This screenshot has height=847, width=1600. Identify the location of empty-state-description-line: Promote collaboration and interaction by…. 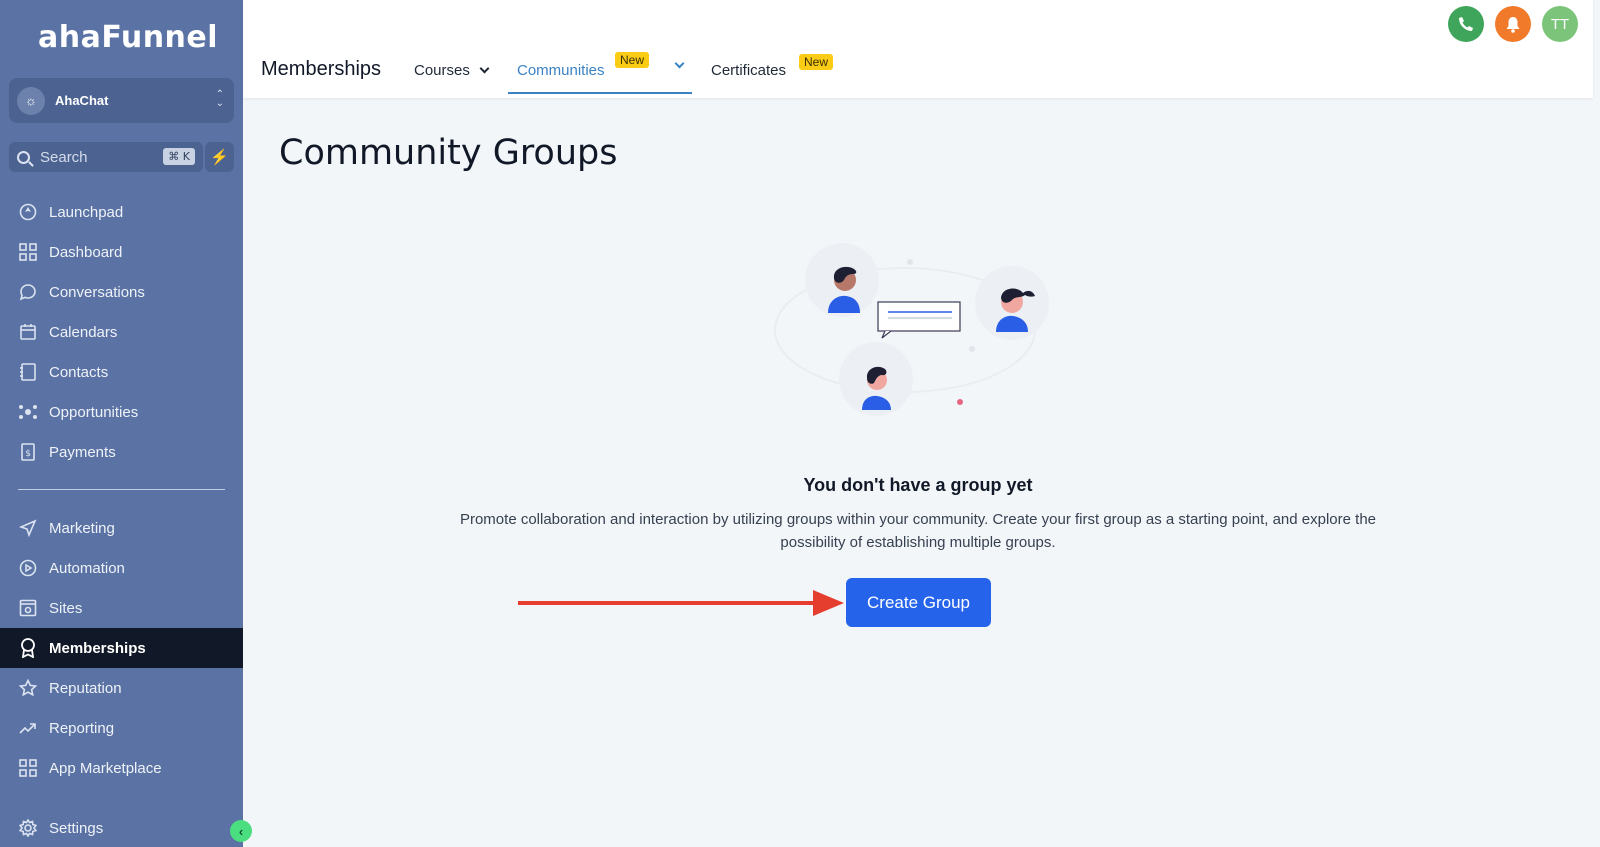
(918, 519).